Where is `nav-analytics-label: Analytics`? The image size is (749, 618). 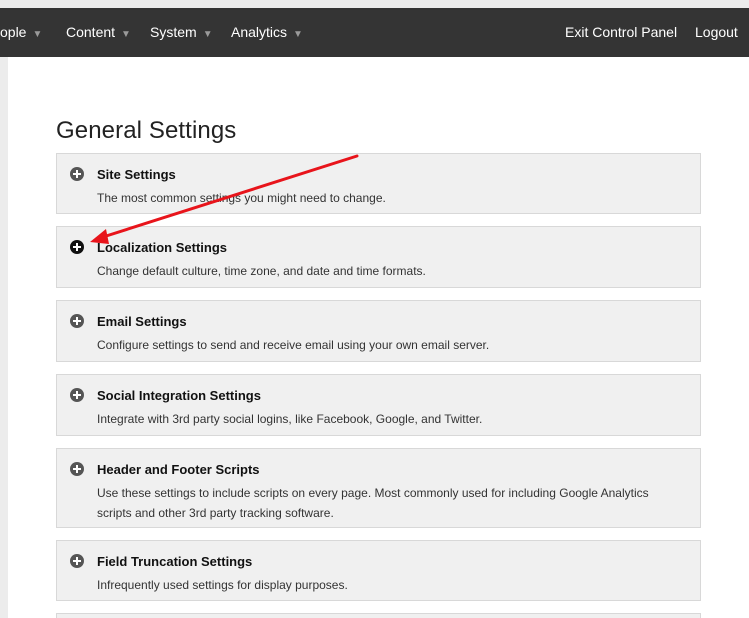
nav-analytics-label: Analytics is located at coordinates (259, 32).